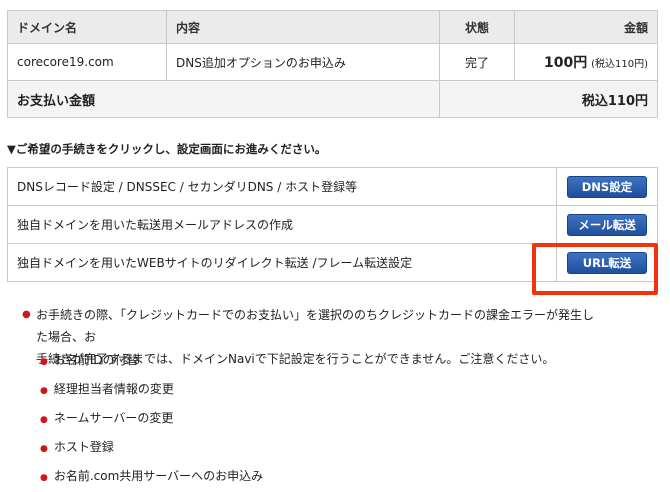  I want to click on total-label: お支払い金額, so click(223, 99).